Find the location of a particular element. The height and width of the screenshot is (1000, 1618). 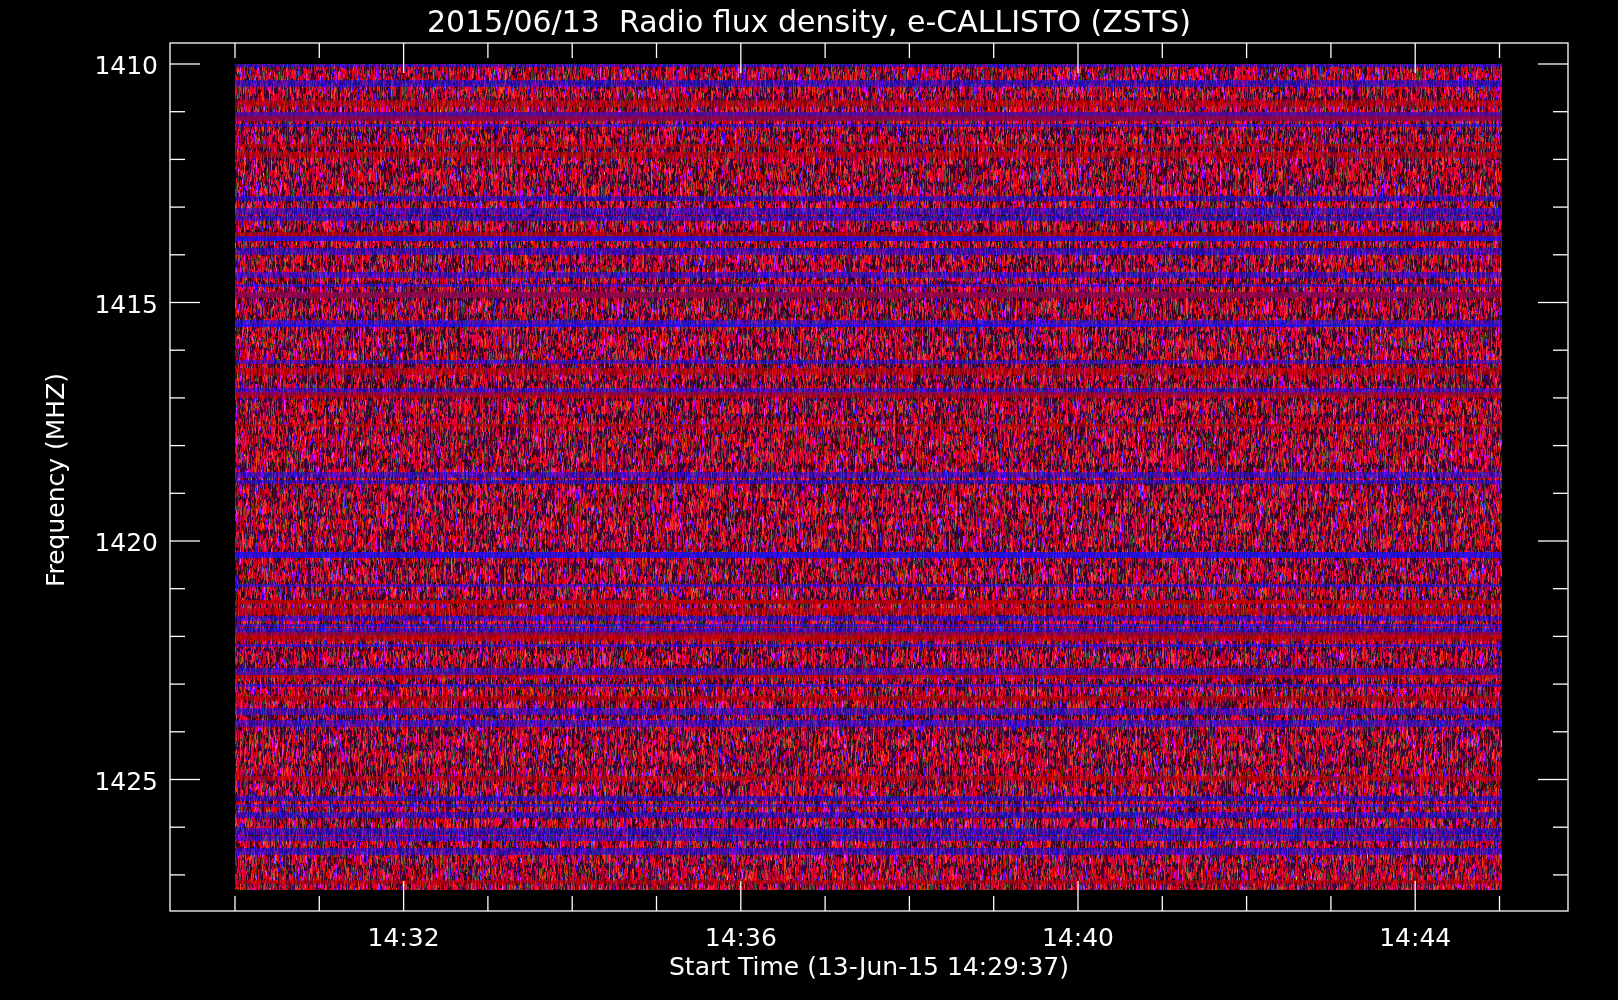

y-tick-label: 1420 is located at coordinates (126, 542).